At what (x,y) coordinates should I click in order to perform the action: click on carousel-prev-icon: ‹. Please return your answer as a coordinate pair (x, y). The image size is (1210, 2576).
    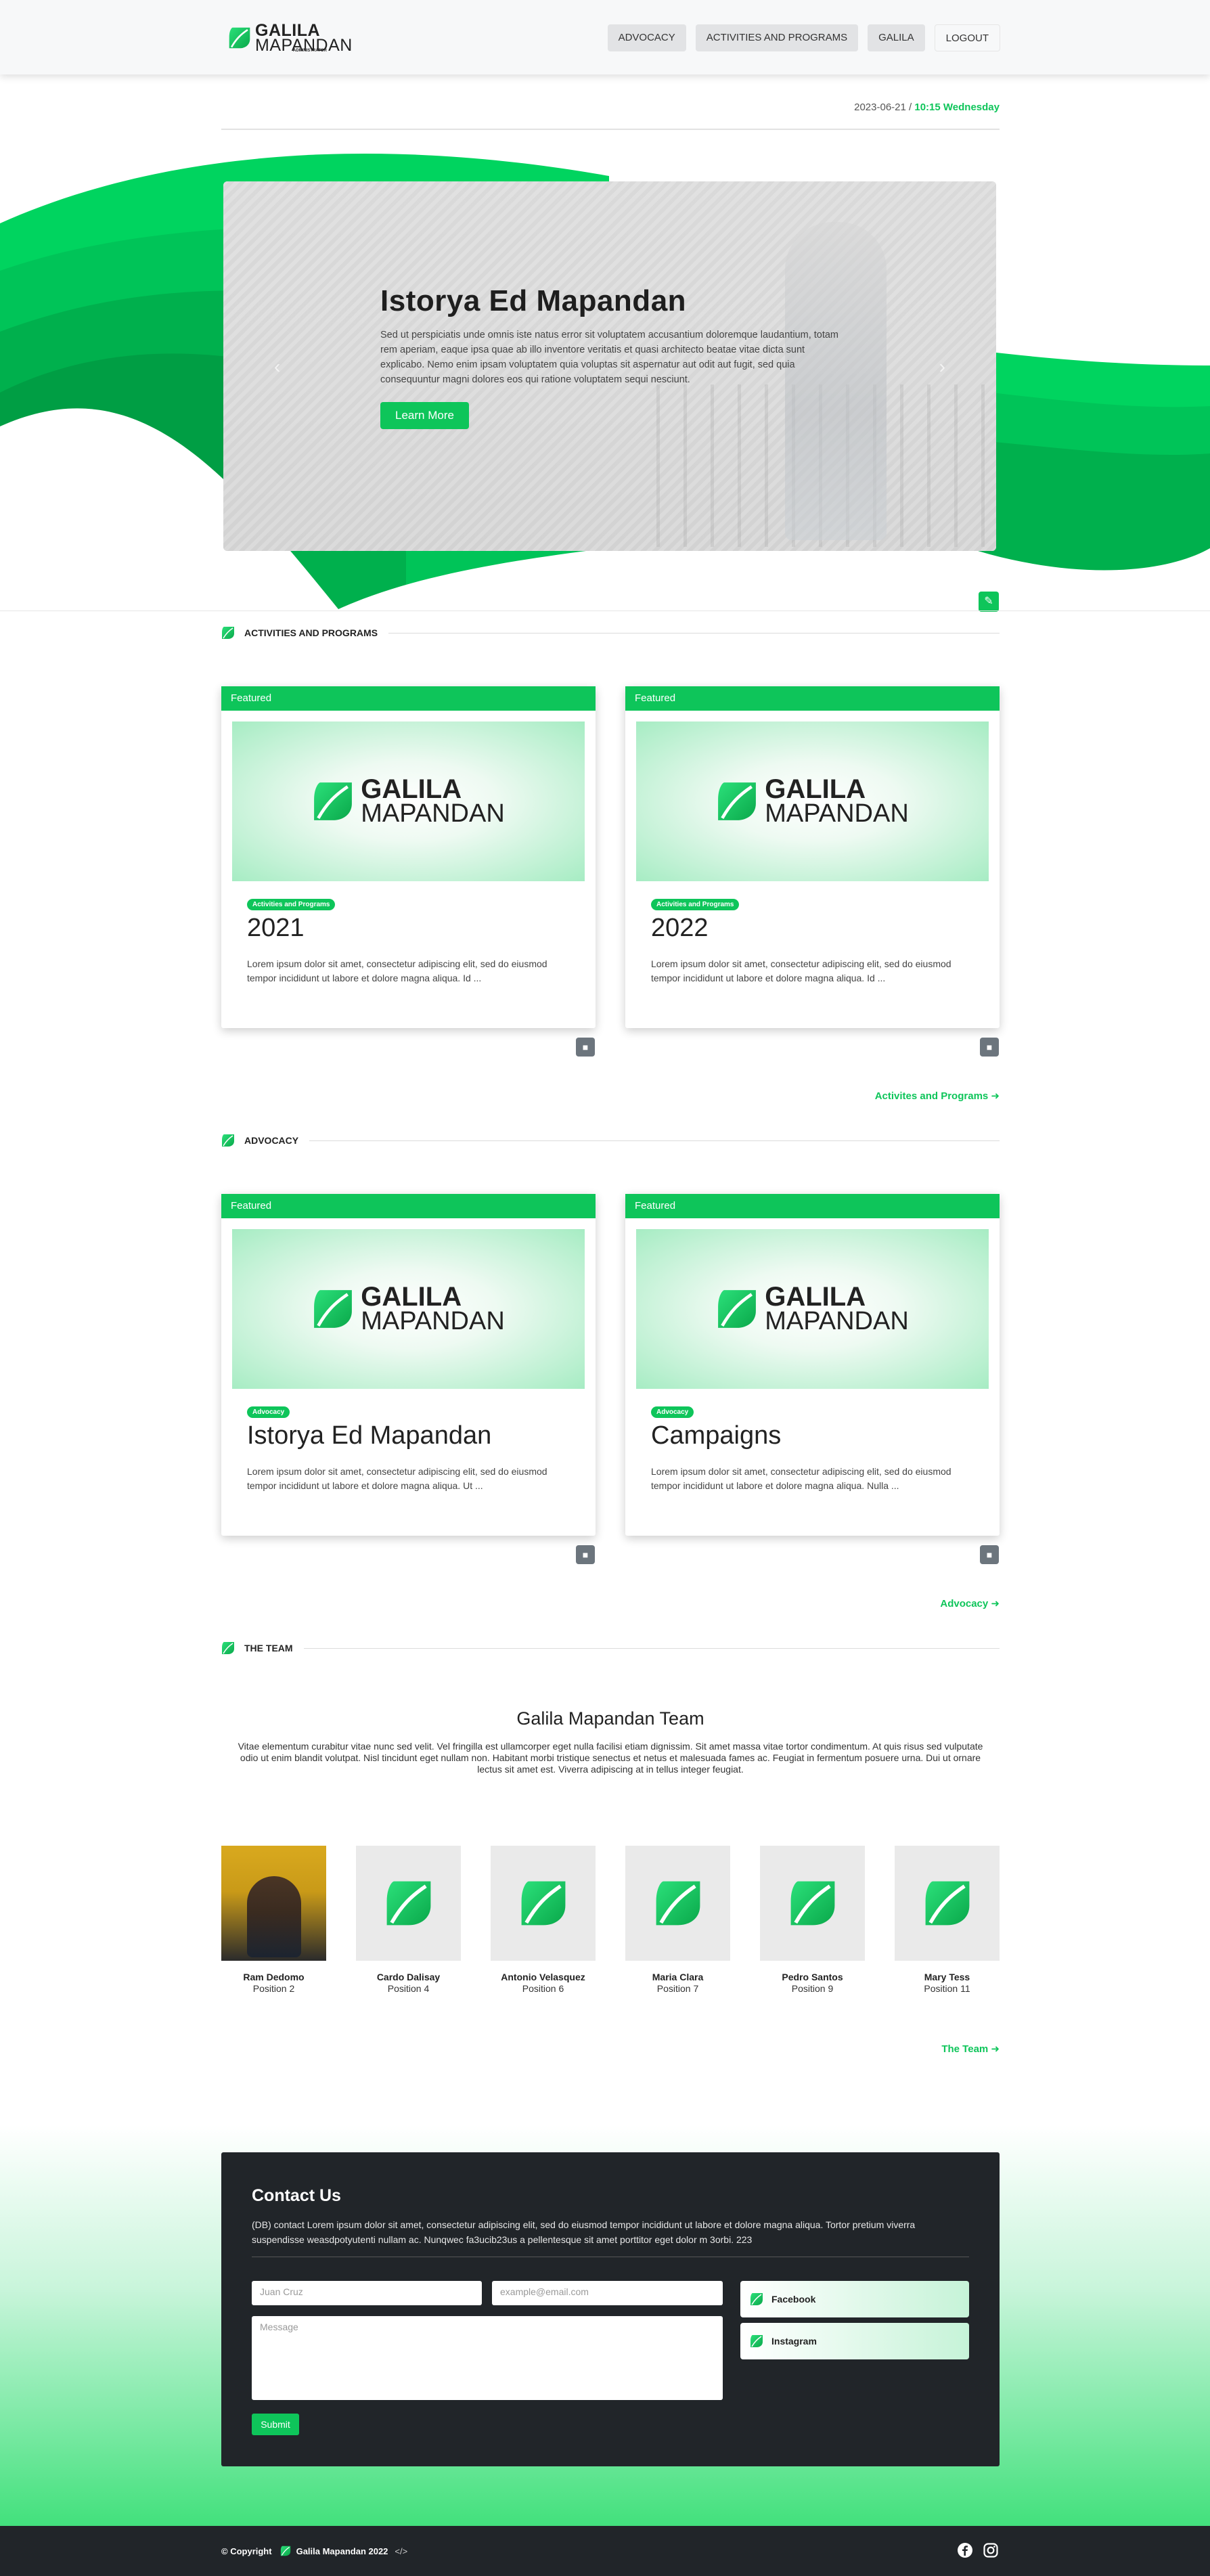
    Looking at the image, I should click on (277, 367).